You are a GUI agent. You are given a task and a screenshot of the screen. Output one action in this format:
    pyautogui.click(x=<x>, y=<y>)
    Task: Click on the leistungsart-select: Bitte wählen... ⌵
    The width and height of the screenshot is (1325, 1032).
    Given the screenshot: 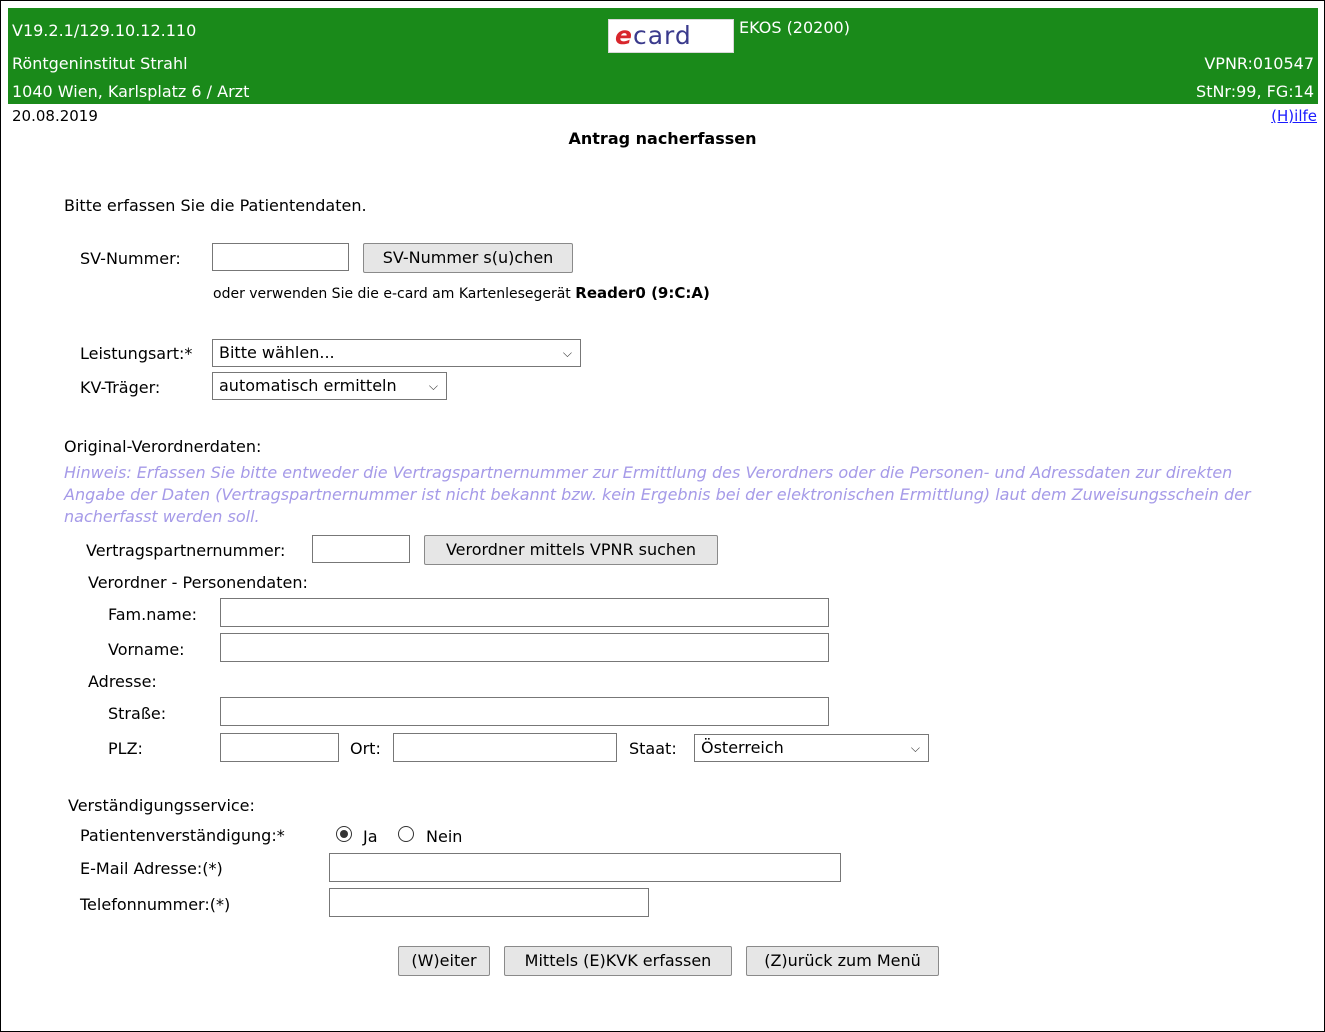 What is the action you would take?
    pyautogui.click(x=396, y=353)
    